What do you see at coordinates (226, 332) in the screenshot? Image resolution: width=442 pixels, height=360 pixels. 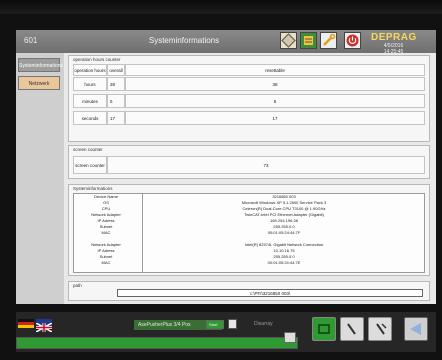 I see `bottom-bar: AsePusherPlus 3/4 Pos Start Disarray` at bounding box center [226, 332].